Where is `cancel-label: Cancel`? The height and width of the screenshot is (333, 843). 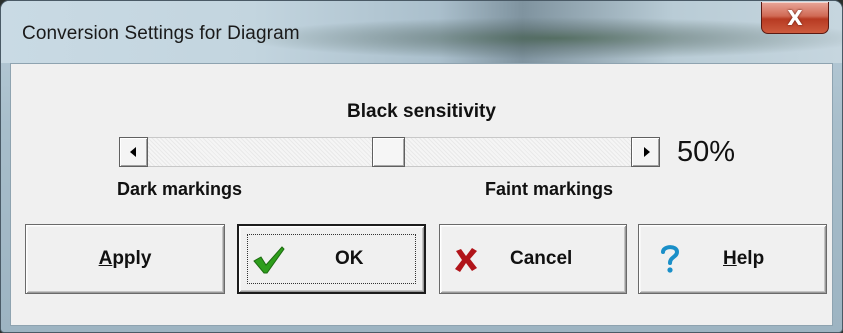
cancel-label: Cancel is located at coordinates (541, 258).